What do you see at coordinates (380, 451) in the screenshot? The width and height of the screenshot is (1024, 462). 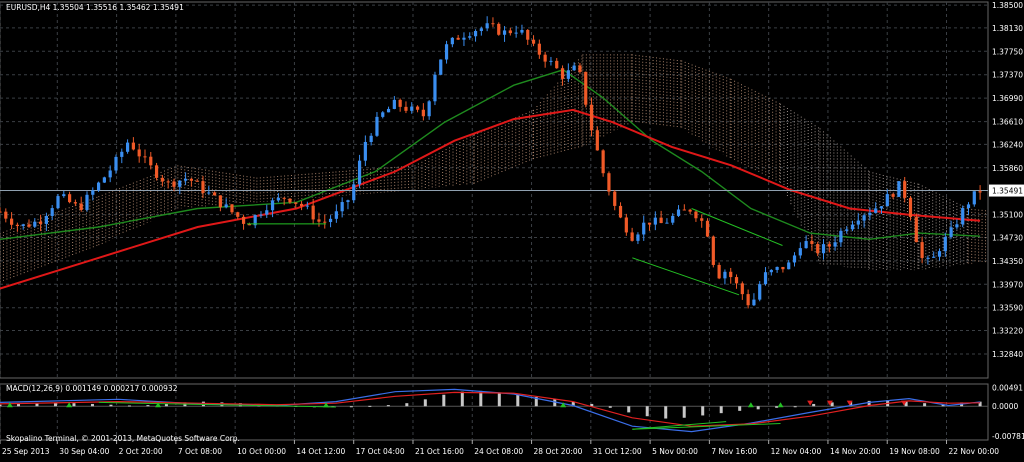 I see `time-tick-label: 17 Oct 04:00` at bounding box center [380, 451].